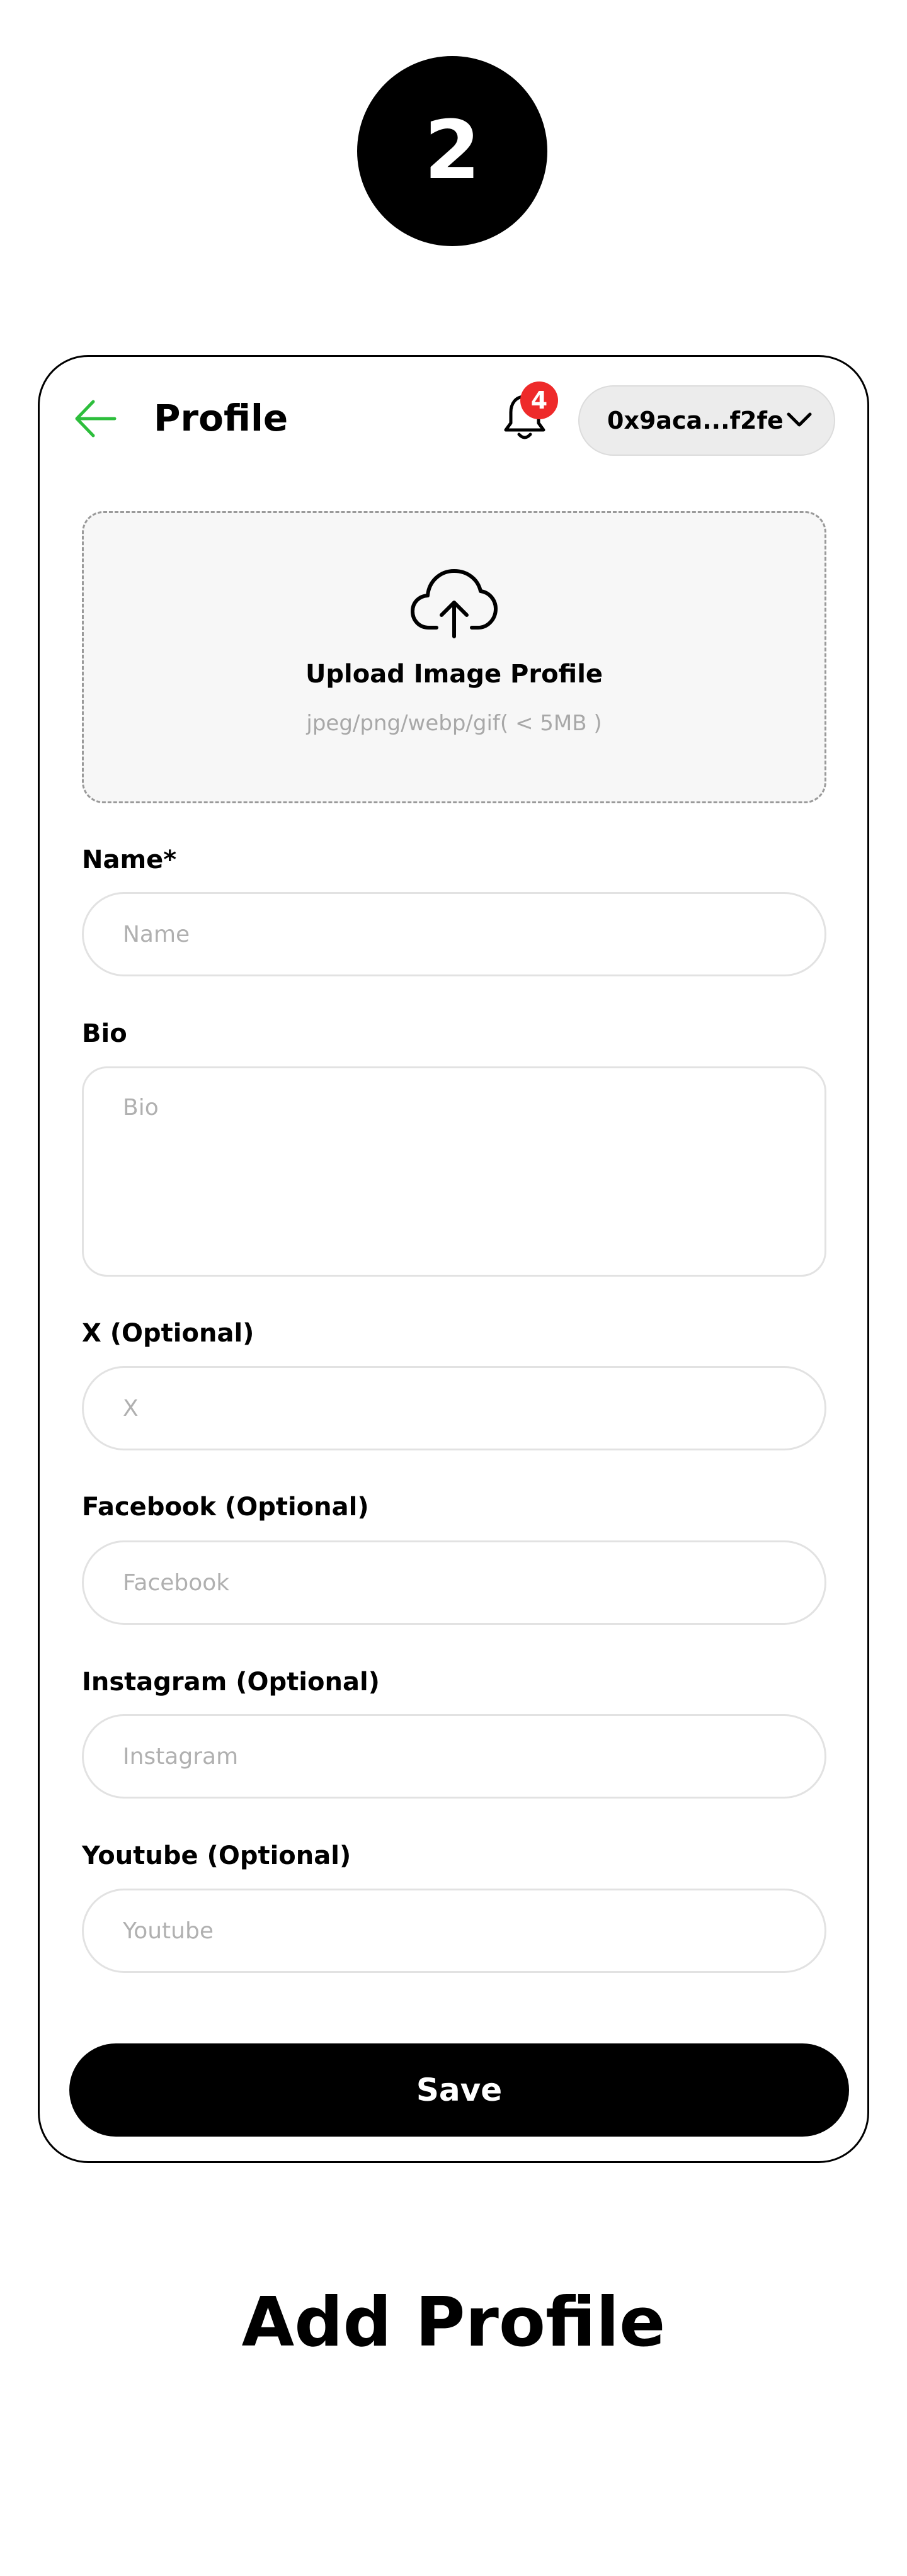 Image resolution: width=907 pixels, height=2576 pixels. What do you see at coordinates (104, 1033) in the screenshot?
I see `bio-label: Bio` at bounding box center [104, 1033].